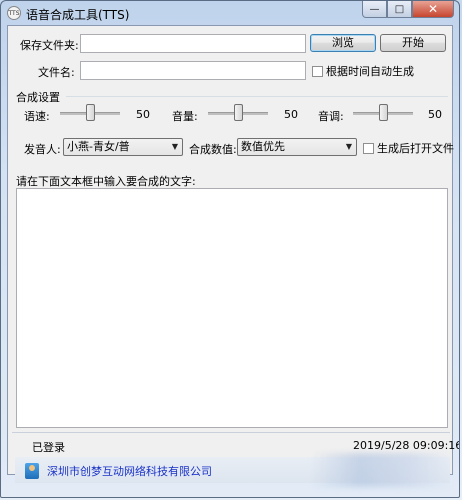 The width and height of the screenshot is (462, 500). I want to click on speed-slider-thumb, so click(90, 112).